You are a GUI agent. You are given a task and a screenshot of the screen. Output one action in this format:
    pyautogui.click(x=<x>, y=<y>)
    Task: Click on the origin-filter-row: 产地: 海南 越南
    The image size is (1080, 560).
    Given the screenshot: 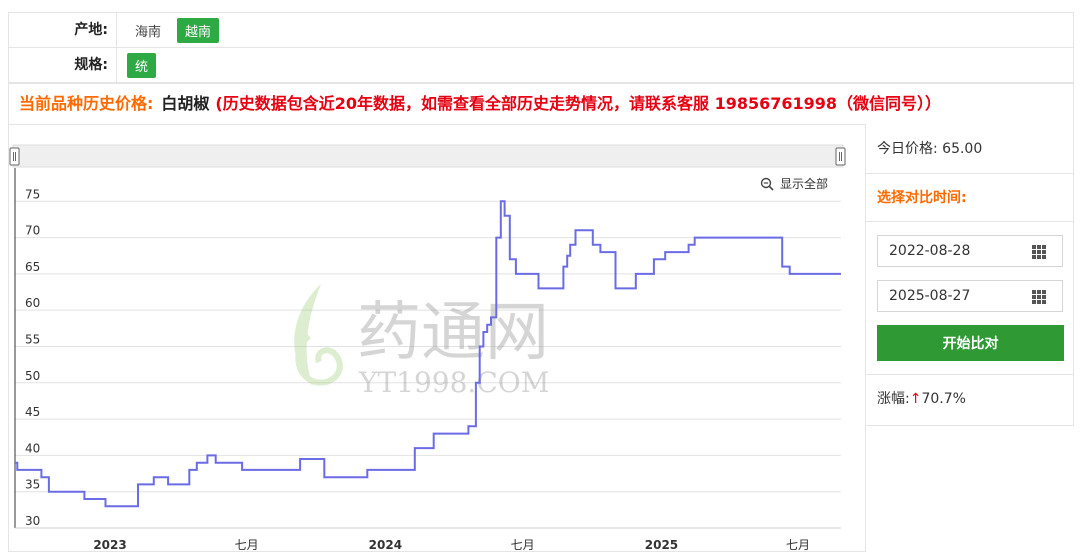 What is the action you would take?
    pyautogui.click(x=541, y=30)
    